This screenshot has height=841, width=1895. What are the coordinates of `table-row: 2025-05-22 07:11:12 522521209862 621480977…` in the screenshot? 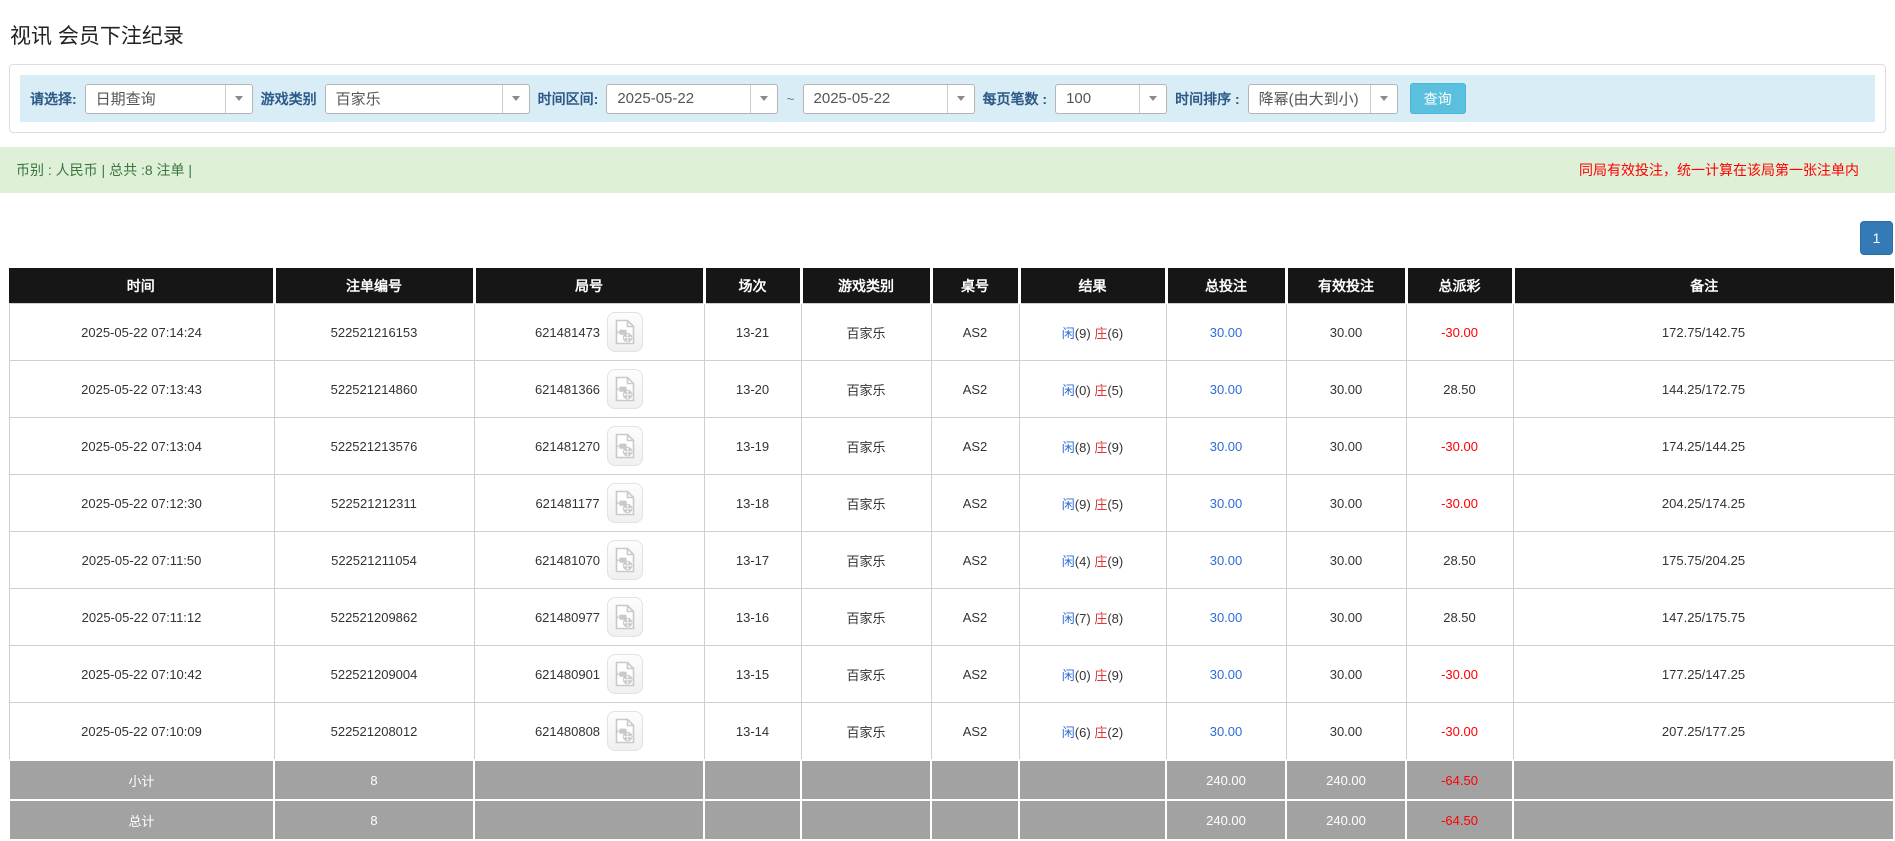 It's located at (951, 617).